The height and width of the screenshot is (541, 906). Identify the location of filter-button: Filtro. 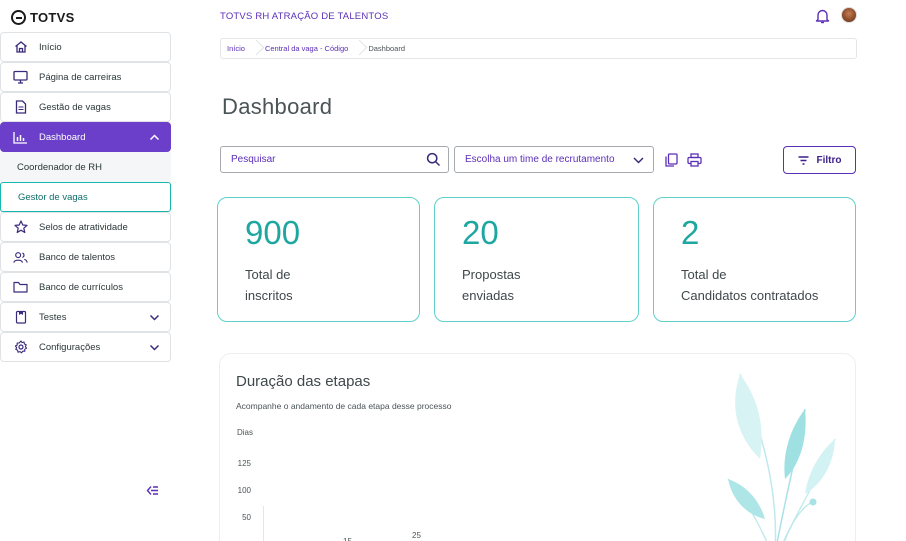
(819, 160).